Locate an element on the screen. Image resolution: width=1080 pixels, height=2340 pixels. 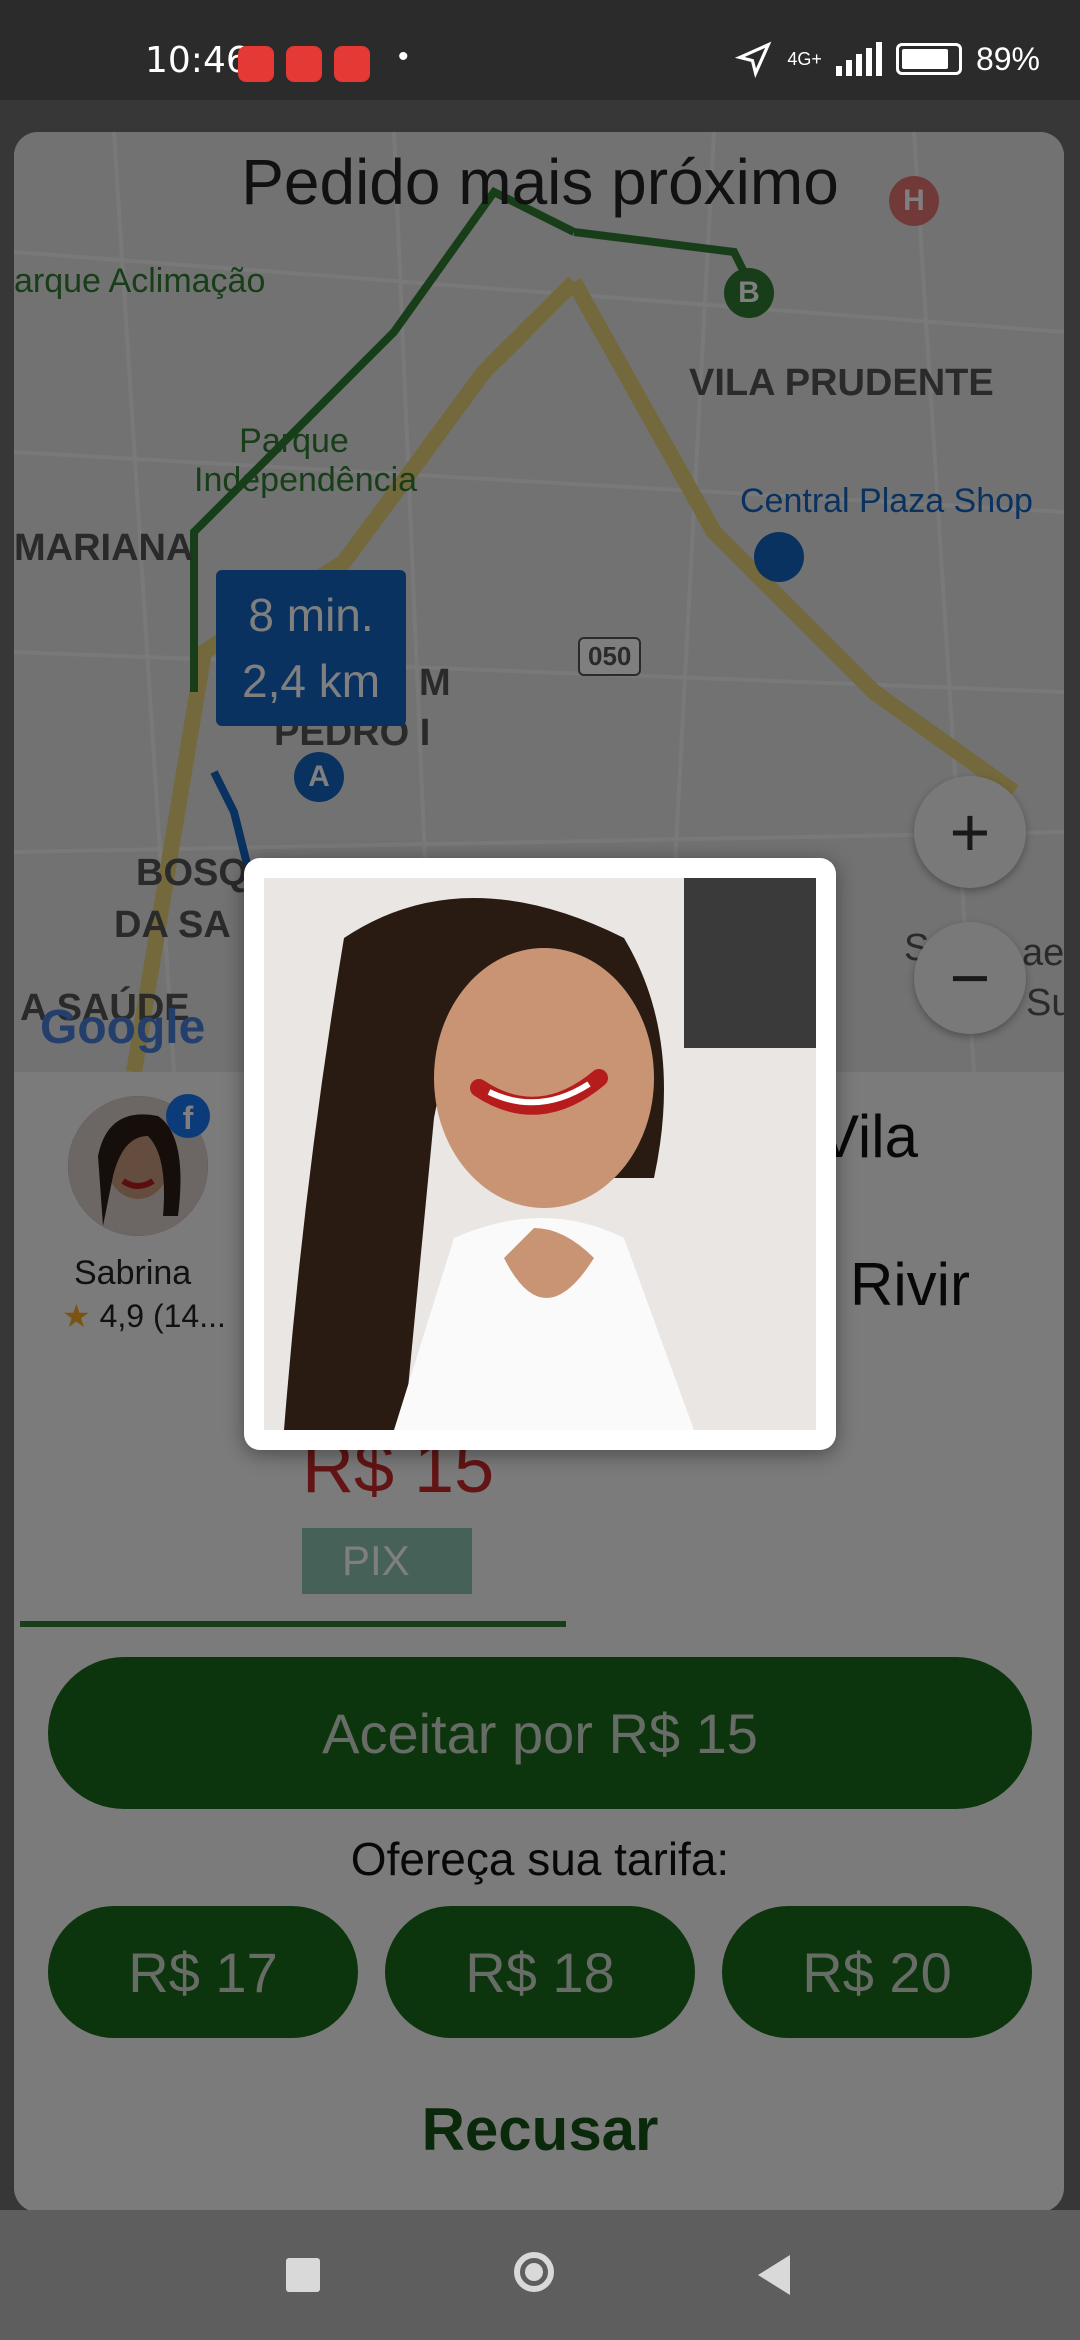
signal-icon is located at coordinates (858, 59).